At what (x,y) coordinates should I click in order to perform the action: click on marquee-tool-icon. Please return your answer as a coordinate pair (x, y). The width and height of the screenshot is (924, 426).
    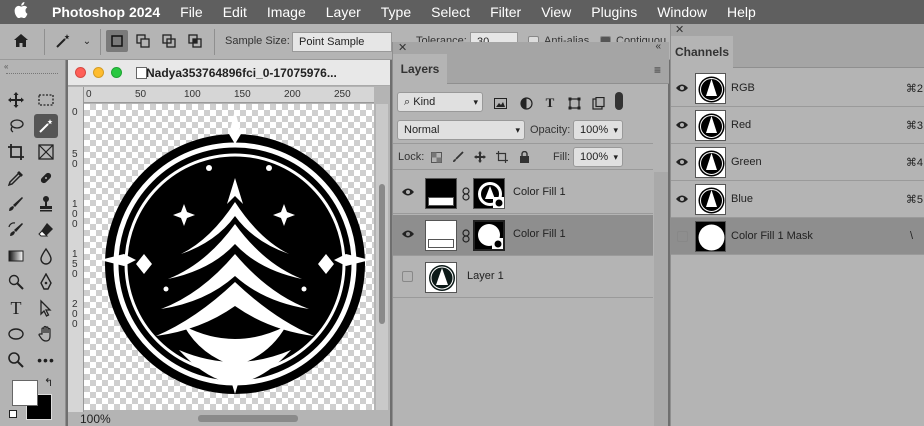
    Looking at the image, I should click on (46, 100).